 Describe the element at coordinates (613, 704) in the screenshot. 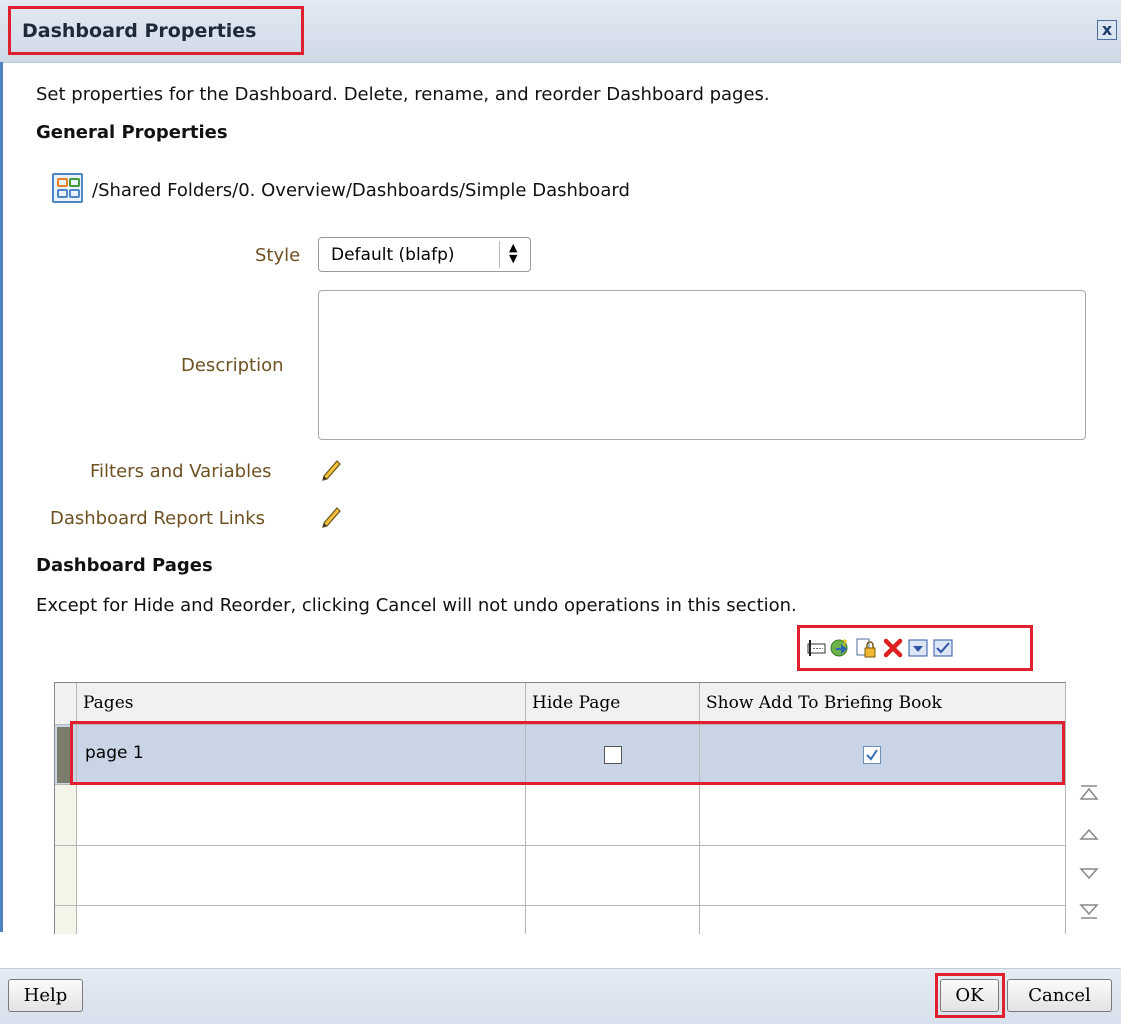

I see `column-header-hide-page: Hide Page` at that location.